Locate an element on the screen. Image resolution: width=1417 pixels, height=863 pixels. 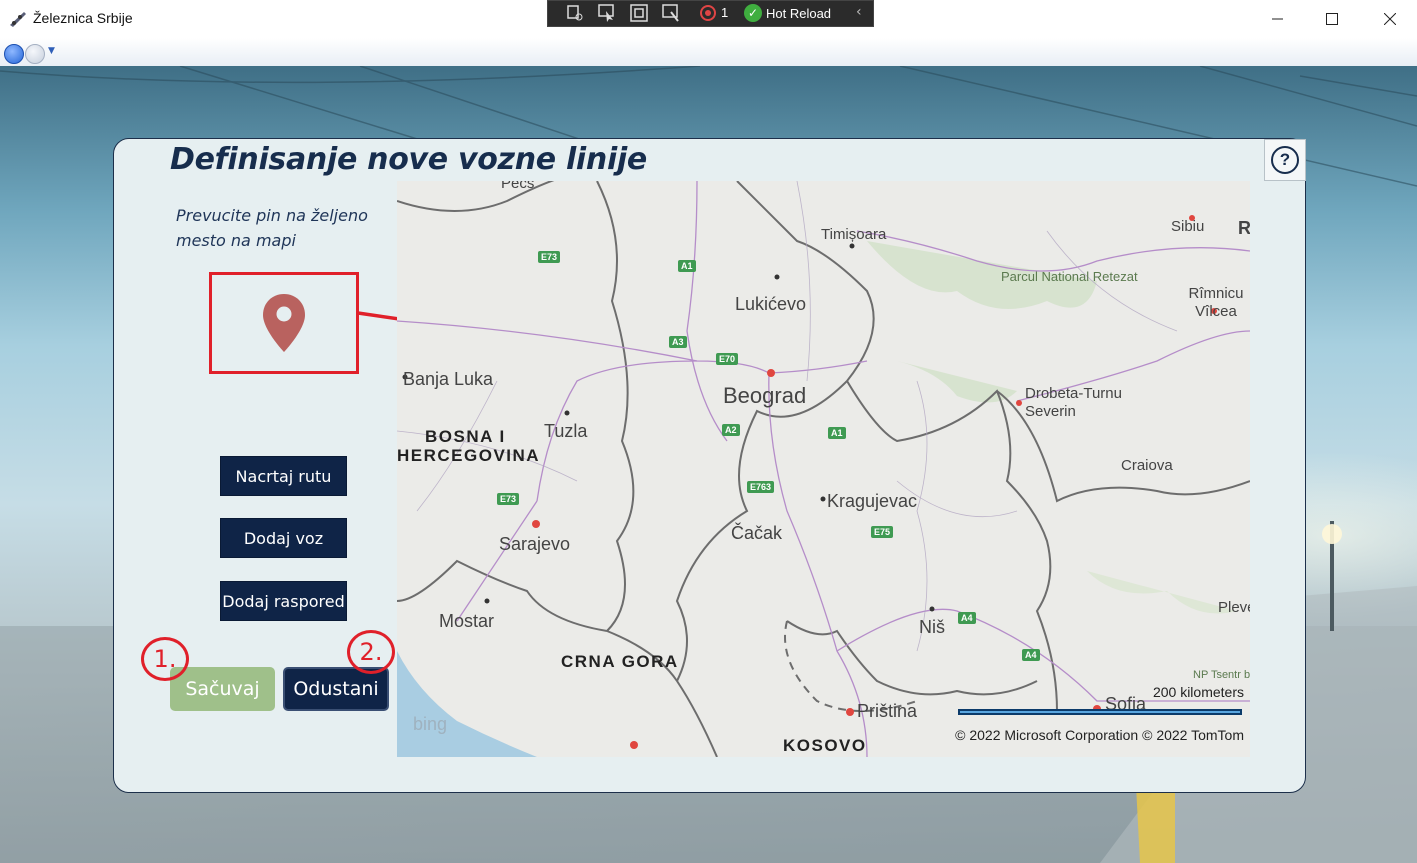
map-label-nis: Niš is located at coordinates (932, 627).